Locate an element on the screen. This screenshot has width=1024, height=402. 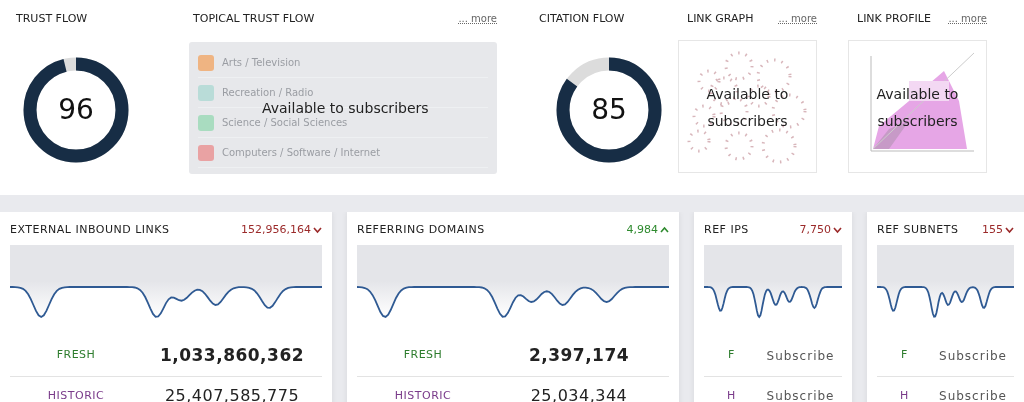
section-title: TRUST FLOW is located at coordinates (52, 19).